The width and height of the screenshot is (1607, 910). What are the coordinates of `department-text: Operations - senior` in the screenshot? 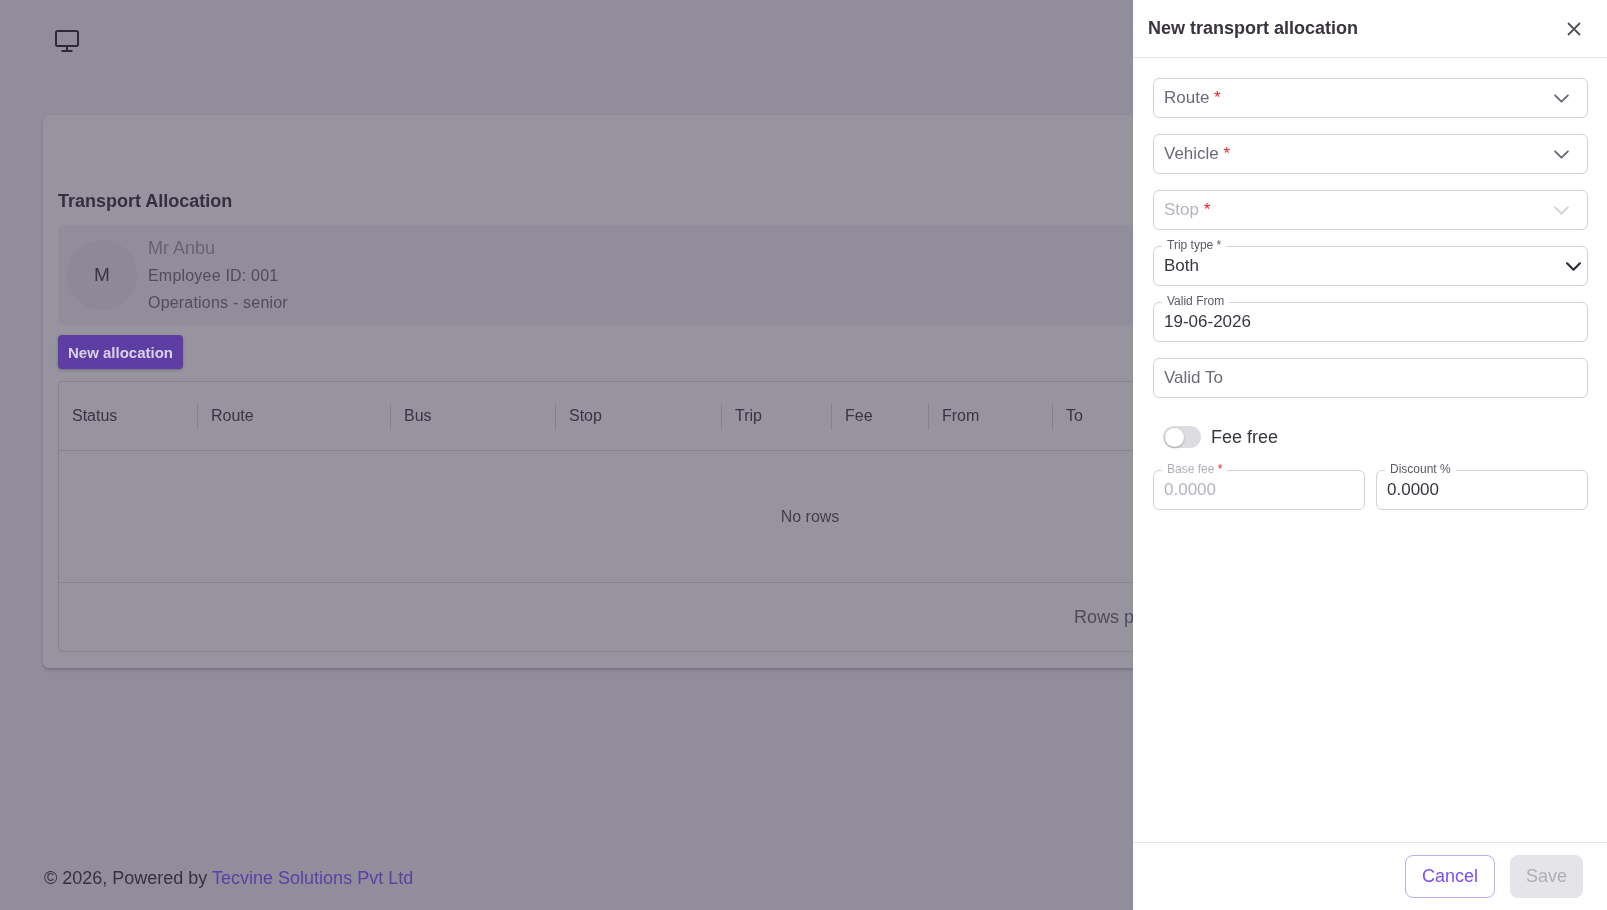 It's located at (218, 302).